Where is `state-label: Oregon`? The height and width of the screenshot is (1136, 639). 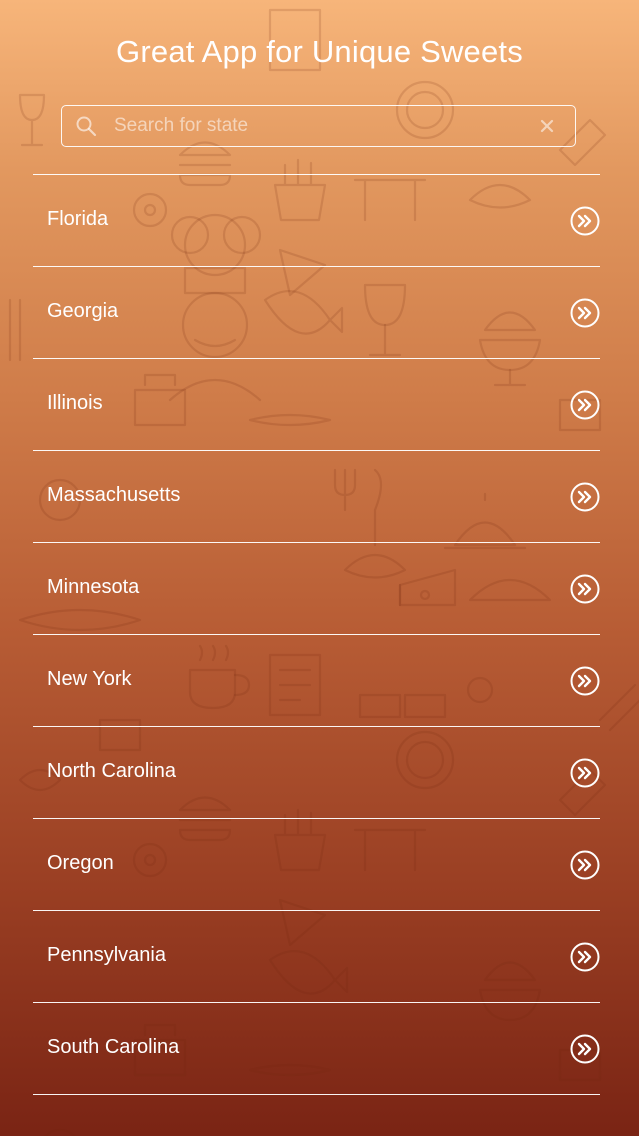
state-label: Oregon is located at coordinates (80, 863).